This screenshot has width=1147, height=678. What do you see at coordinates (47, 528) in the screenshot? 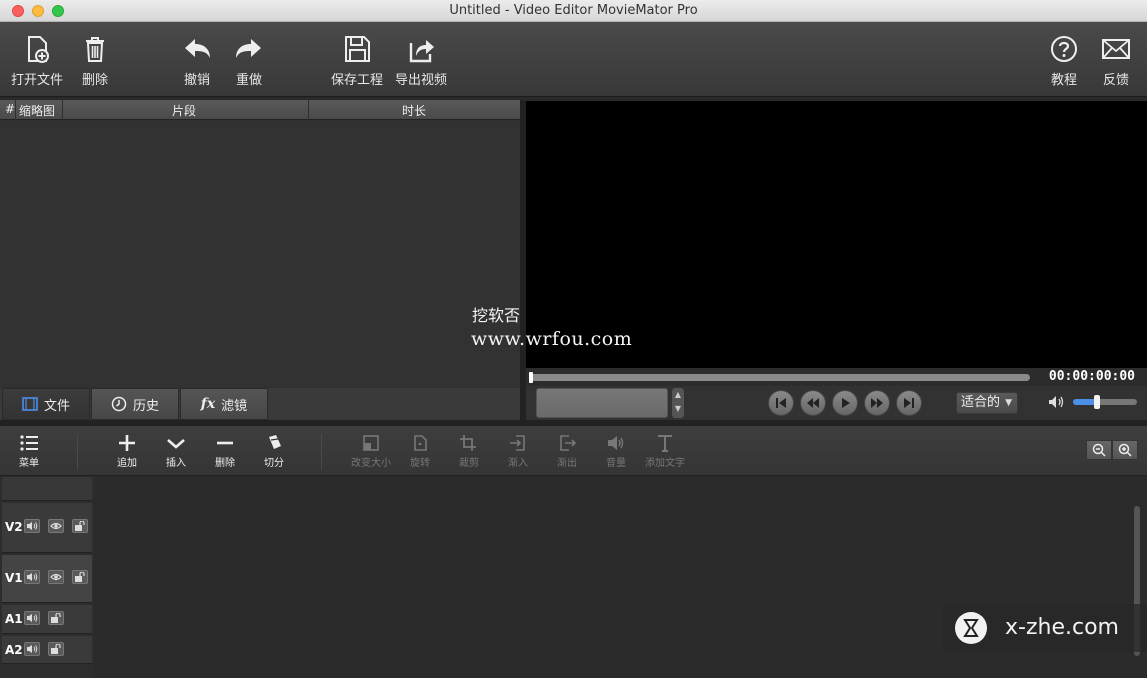
I see `track-header-v2: V2` at bounding box center [47, 528].